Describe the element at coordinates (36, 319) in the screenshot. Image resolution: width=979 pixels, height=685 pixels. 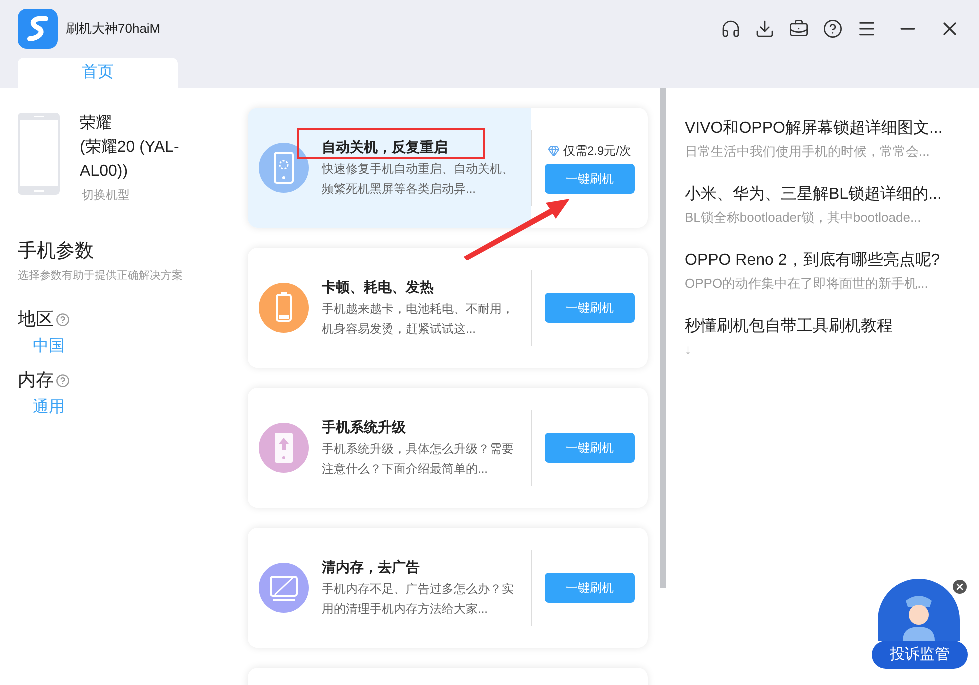
I see `param-label: 地区` at that location.